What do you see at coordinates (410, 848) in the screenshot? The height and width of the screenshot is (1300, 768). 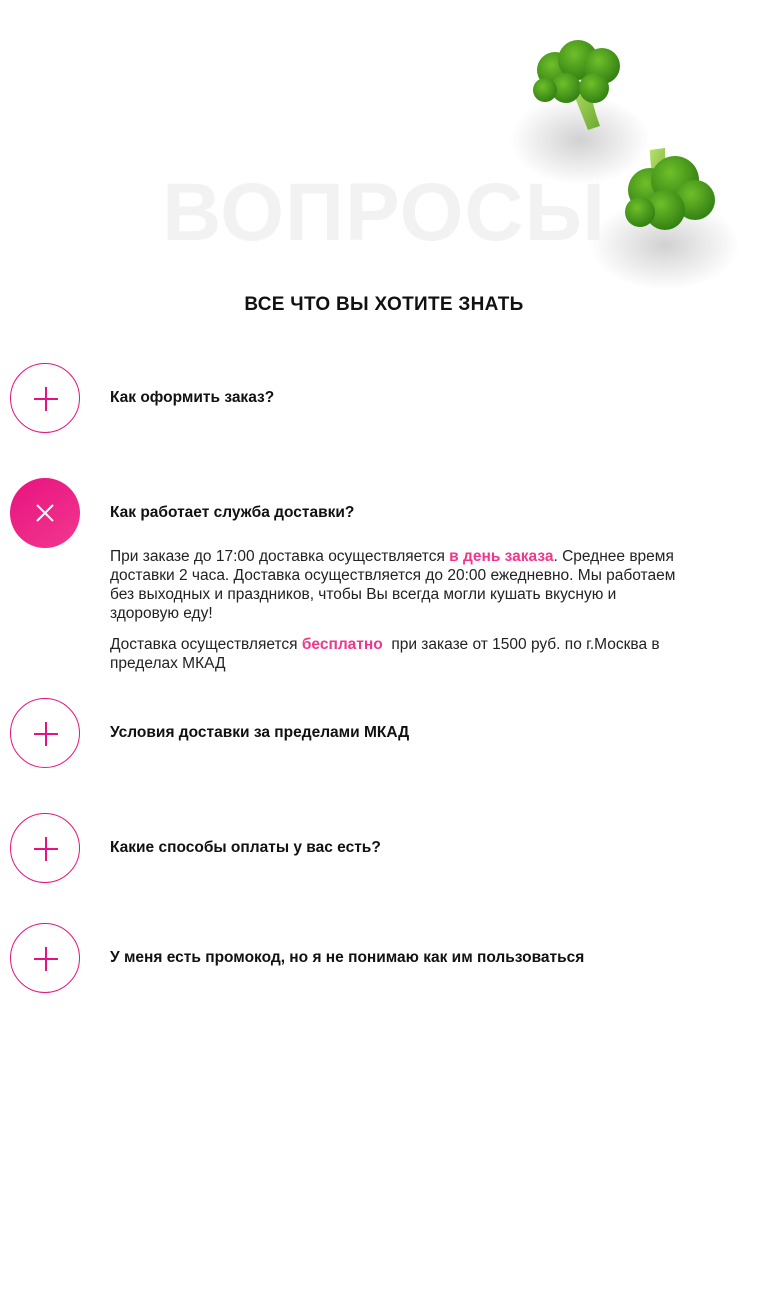 I see `faq-question: Какие способы оплаты у вас есть?` at bounding box center [410, 848].